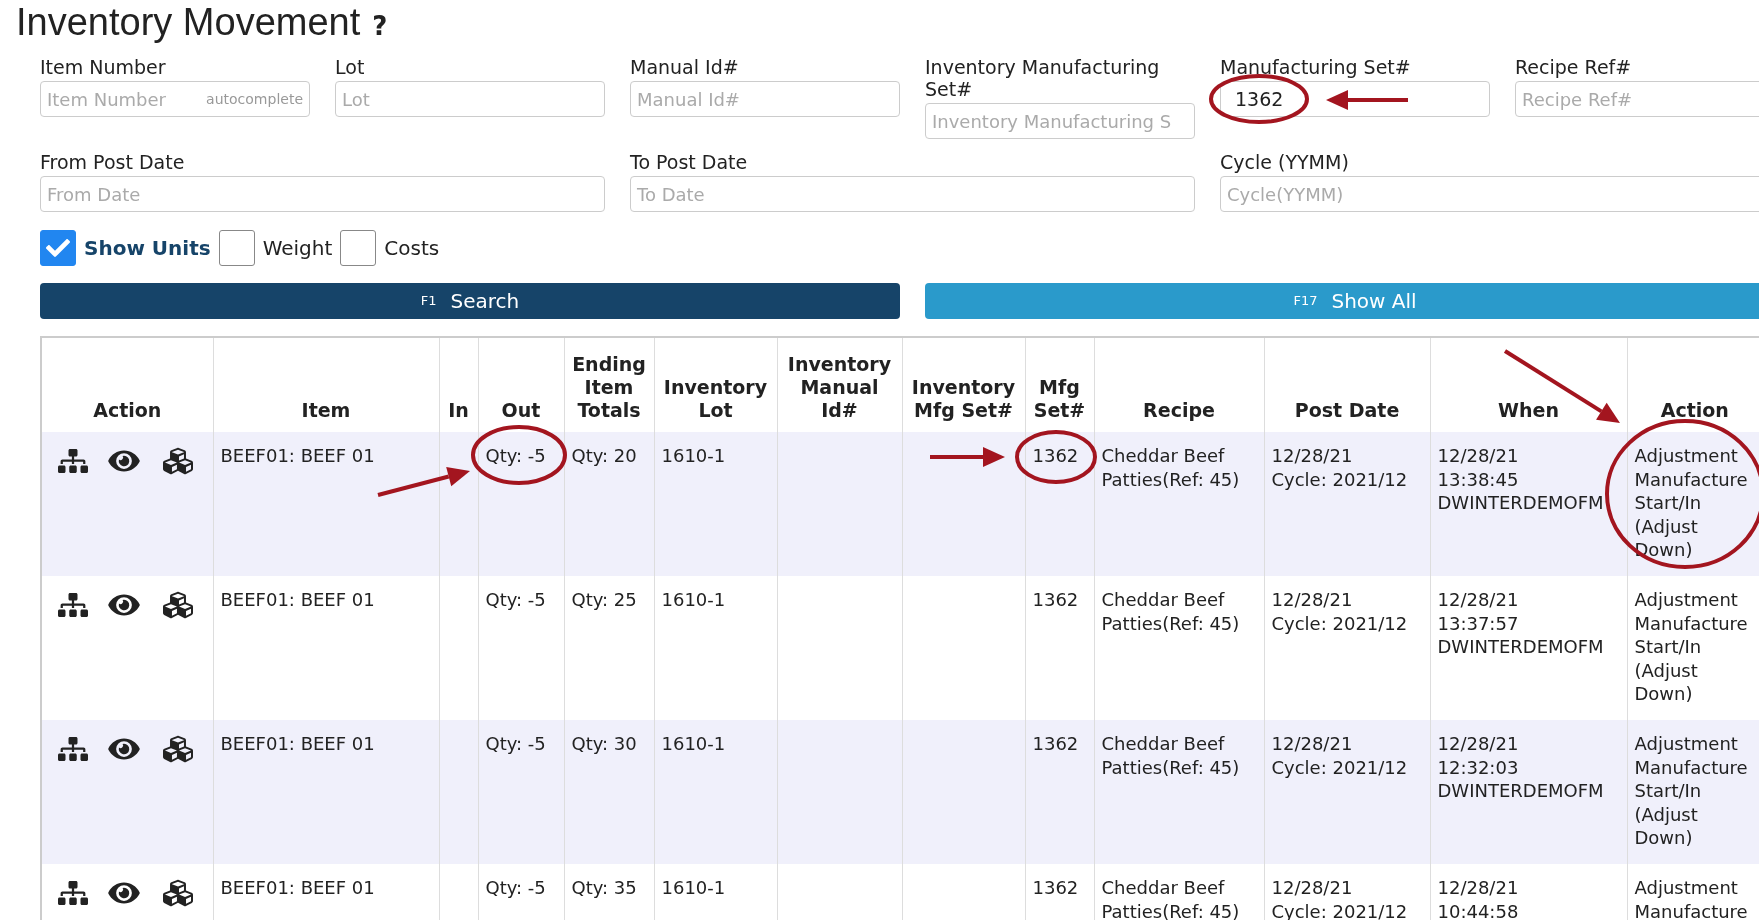  Describe the element at coordinates (470, 99) in the screenshot. I see `input-field: Lot` at that location.